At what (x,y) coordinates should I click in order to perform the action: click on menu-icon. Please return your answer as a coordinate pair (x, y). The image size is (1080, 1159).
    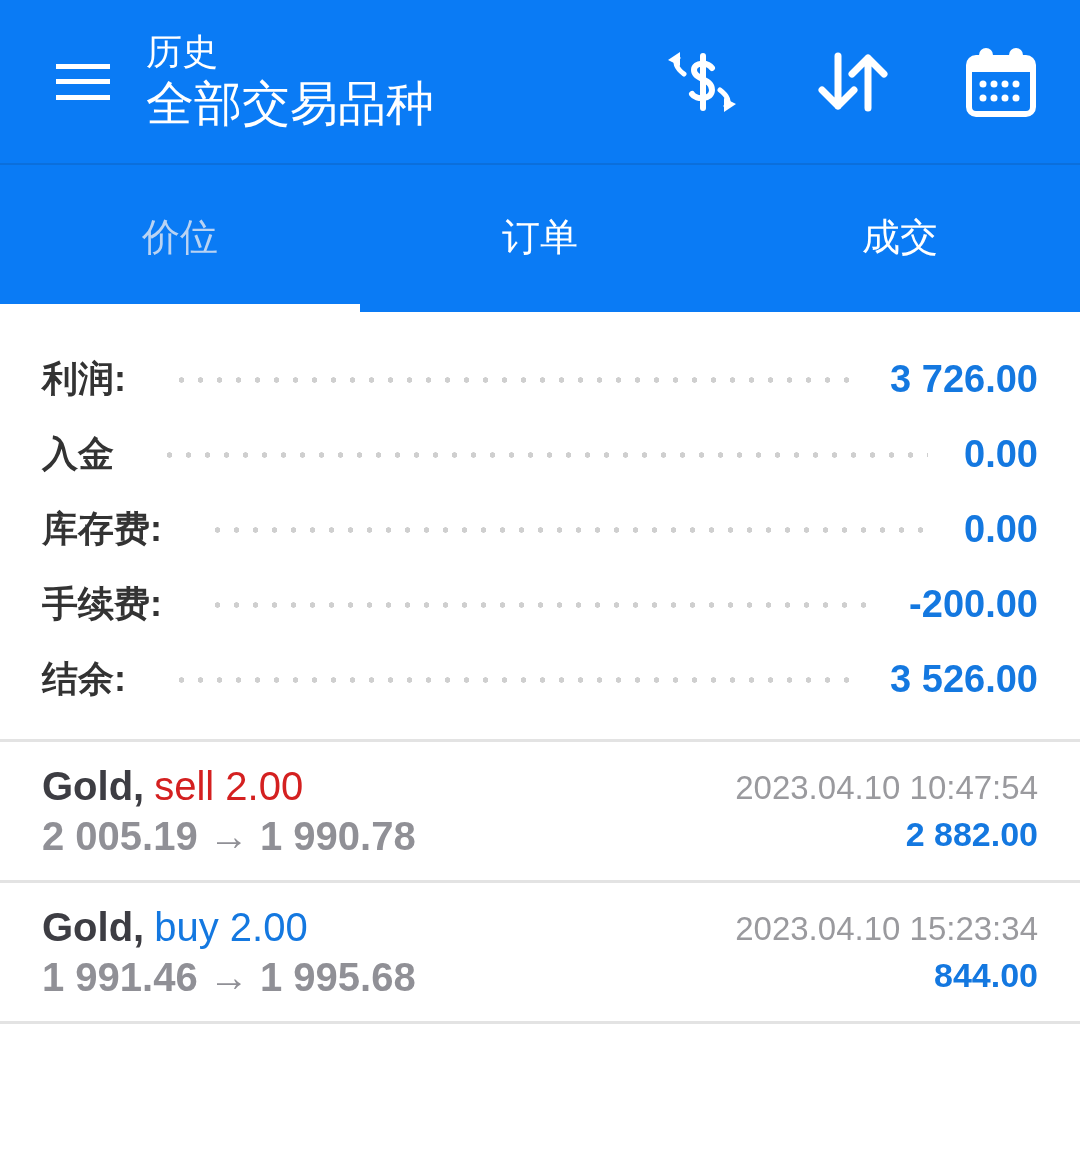
    Looking at the image, I should click on (83, 81).